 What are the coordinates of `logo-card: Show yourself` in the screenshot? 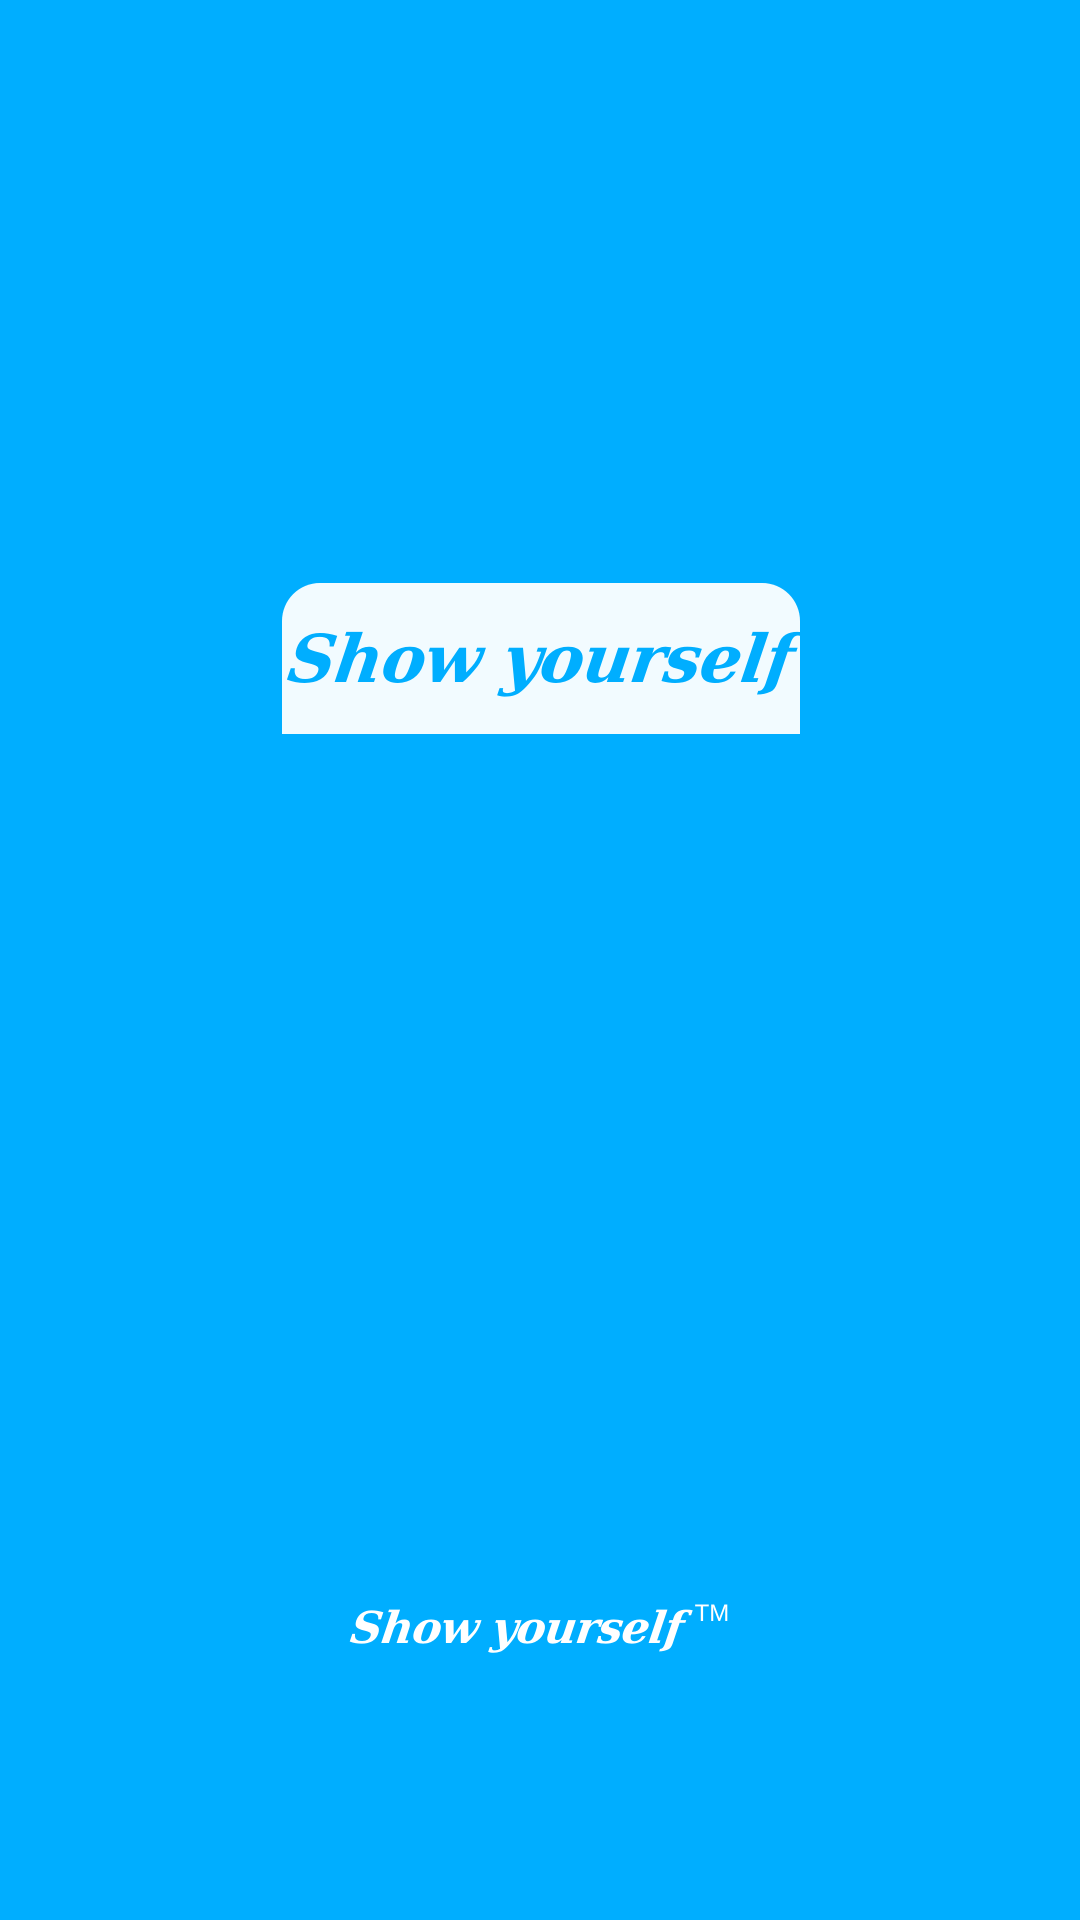 It's located at (541, 658).